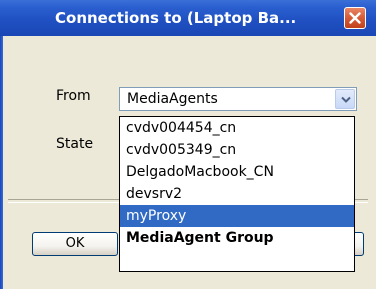  Describe the element at coordinates (73, 96) in the screenshot. I see `from-label: From` at that location.